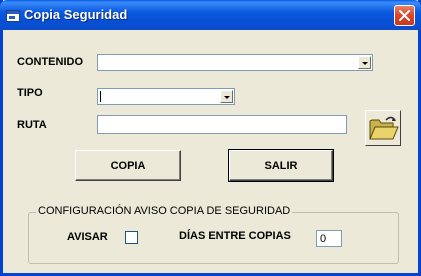  What do you see at coordinates (235, 62) in the screenshot?
I see `contenido-select` at bounding box center [235, 62].